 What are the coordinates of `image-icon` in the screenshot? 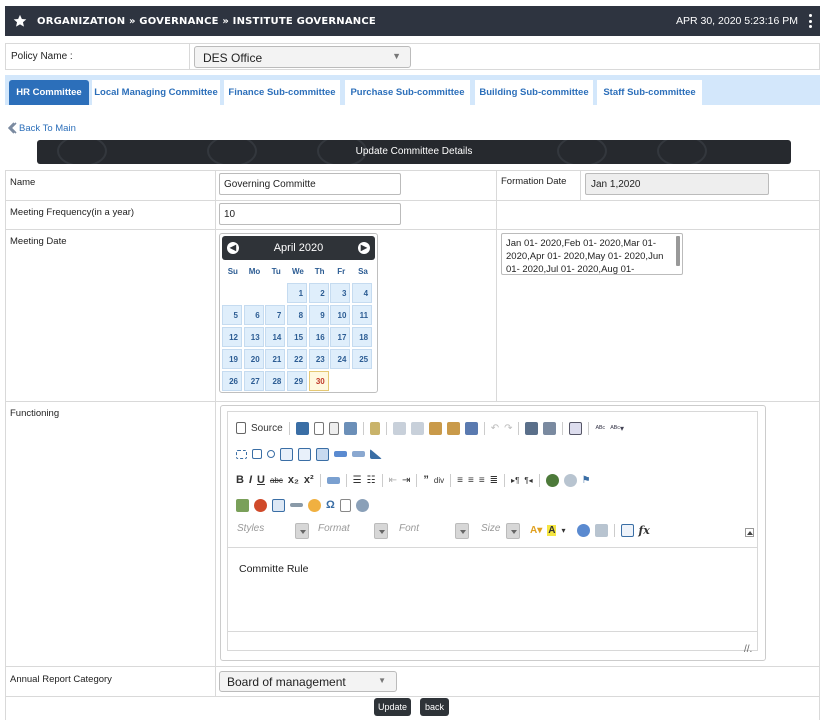 It's located at (242, 505).